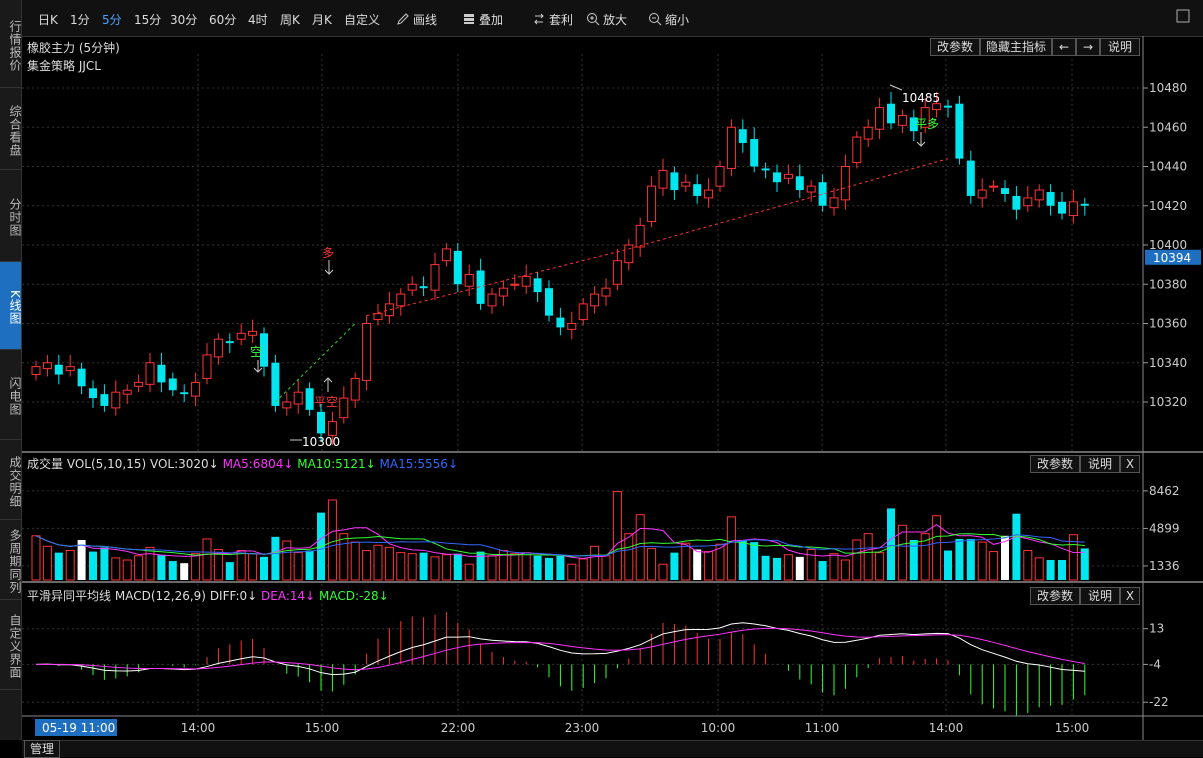 Image resolution: width=1203 pixels, height=758 pixels. What do you see at coordinates (1100, 596) in the screenshot?
I see `macd-help-button: 说明` at bounding box center [1100, 596].